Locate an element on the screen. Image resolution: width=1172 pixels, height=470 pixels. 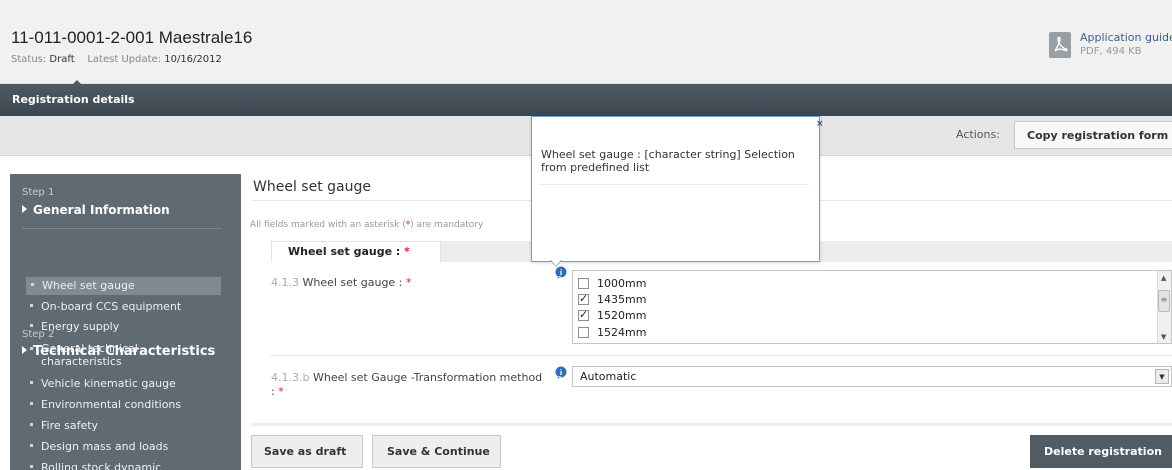
tab-bar is located at coordinates (586, 100).